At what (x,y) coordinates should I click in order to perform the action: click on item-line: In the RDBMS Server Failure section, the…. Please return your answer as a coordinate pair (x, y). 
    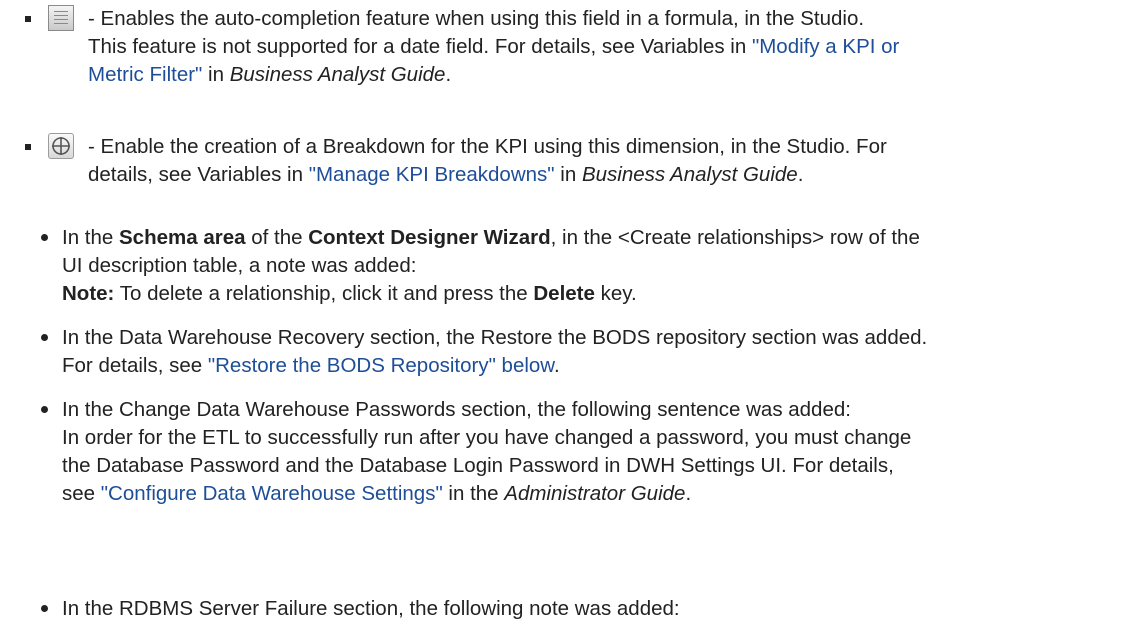
    Looking at the image, I should click on (587, 609).